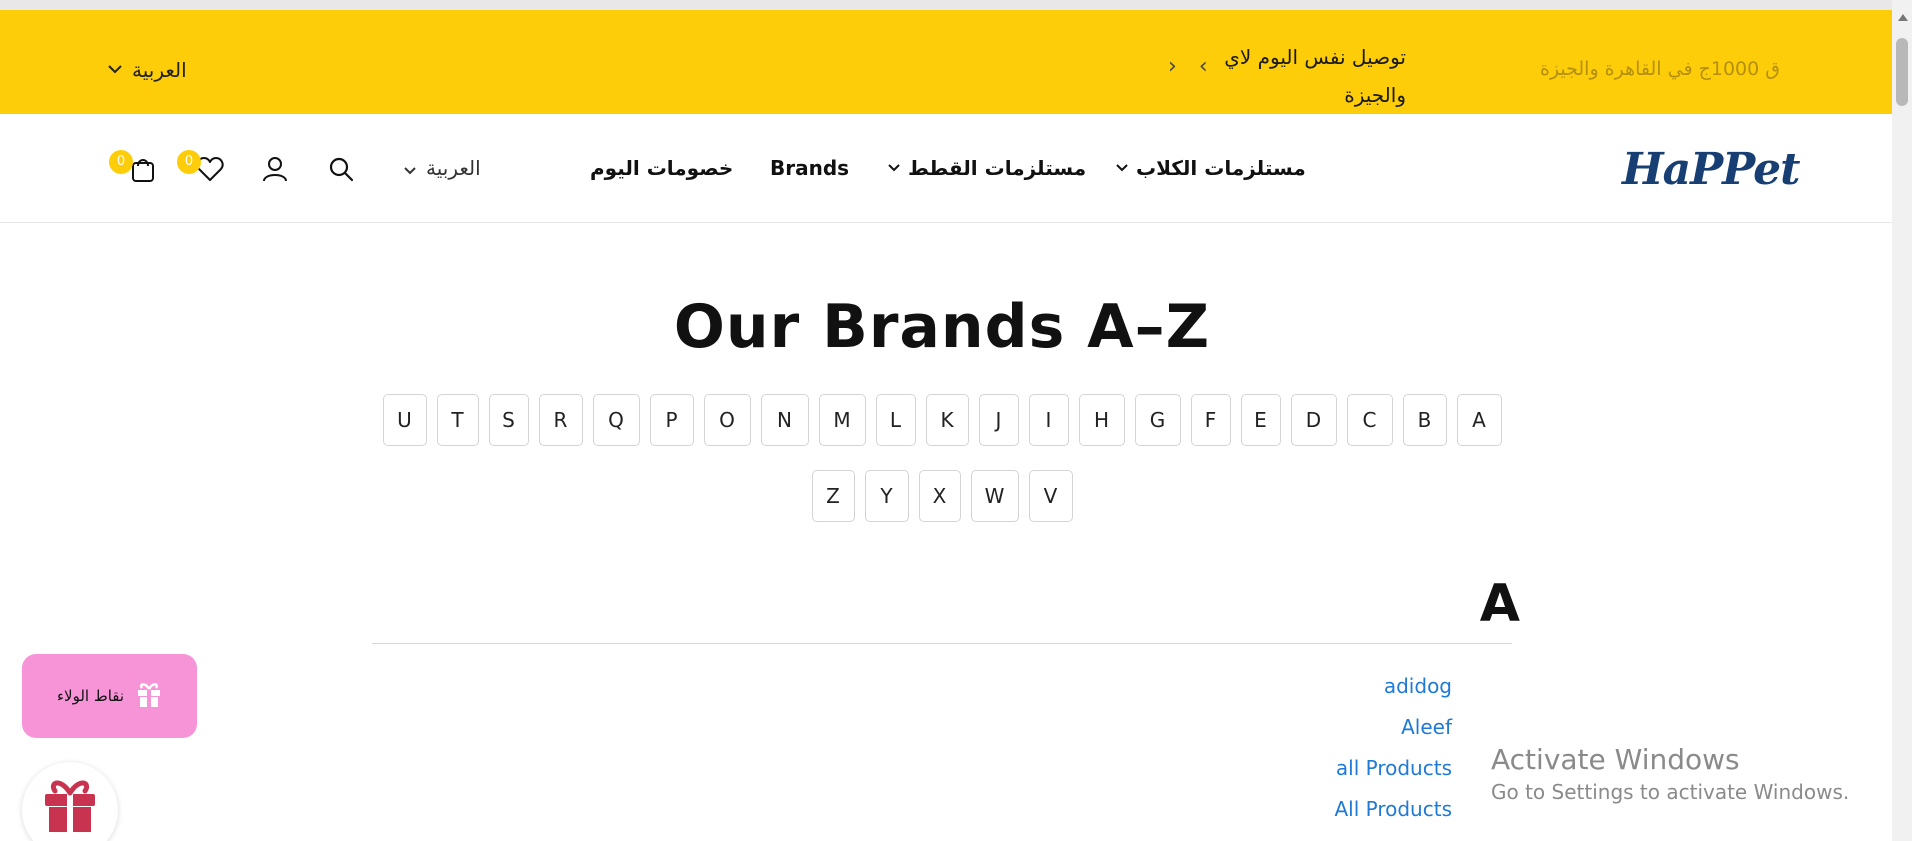 The image size is (1912, 841). Describe the element at coordinates (616, 420) in the screenshot. I see `letter-button: Q` at that location.